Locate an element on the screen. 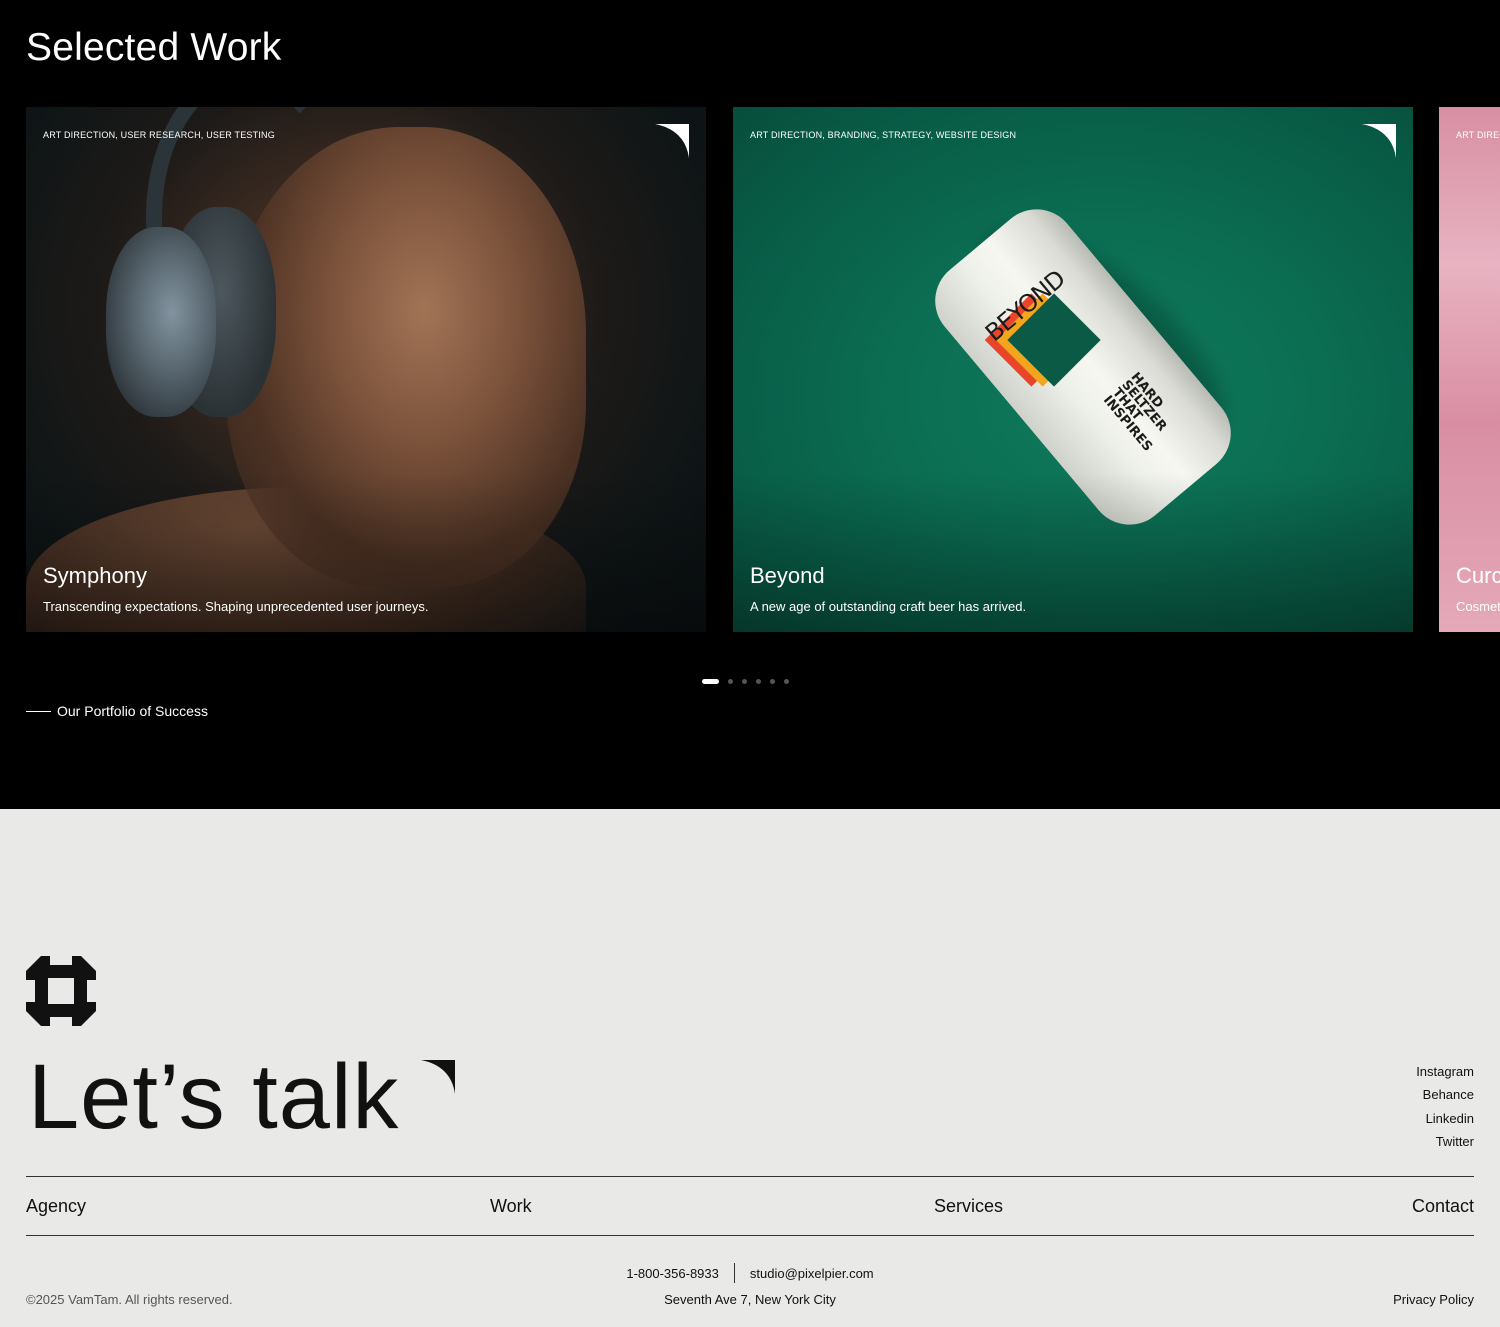  social-link-behance: Behance is located at coordinates (1445, 1094).